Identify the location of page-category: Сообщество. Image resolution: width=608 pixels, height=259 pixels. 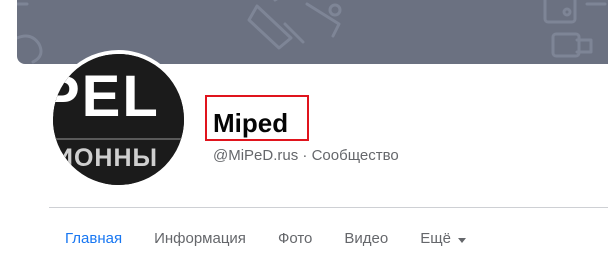
(355, 155).